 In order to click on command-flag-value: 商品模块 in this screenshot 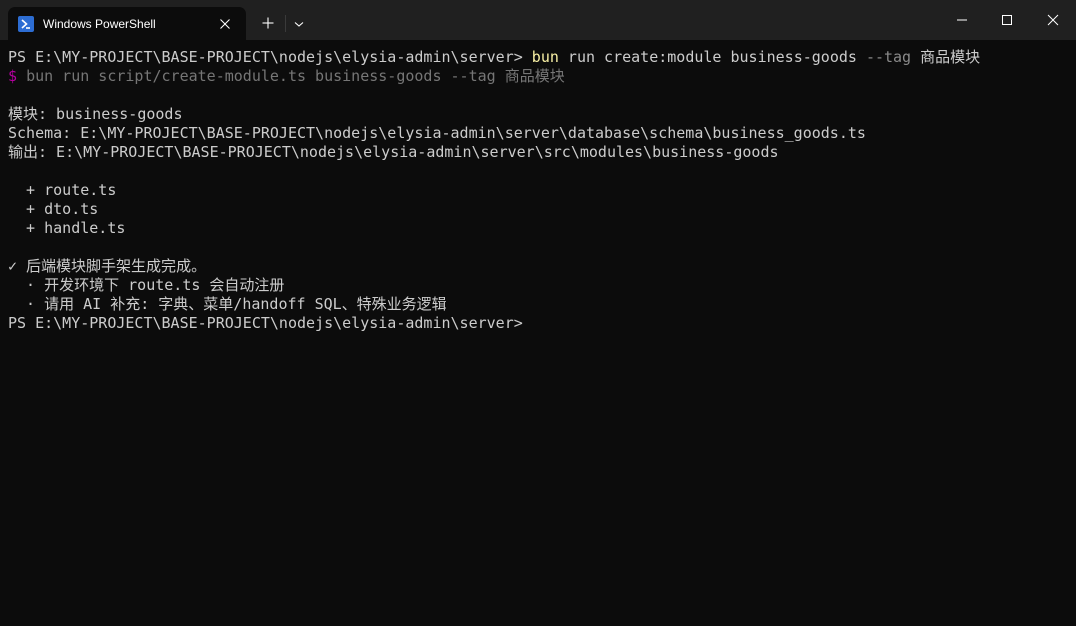, I will do `click(950, 57)`.